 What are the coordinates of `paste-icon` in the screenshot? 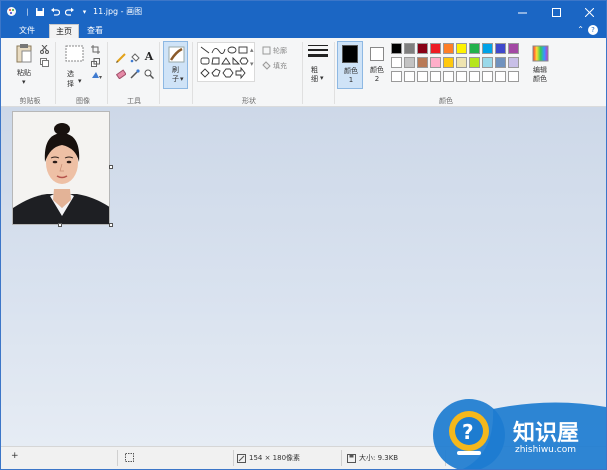 It's located at (24, 53).